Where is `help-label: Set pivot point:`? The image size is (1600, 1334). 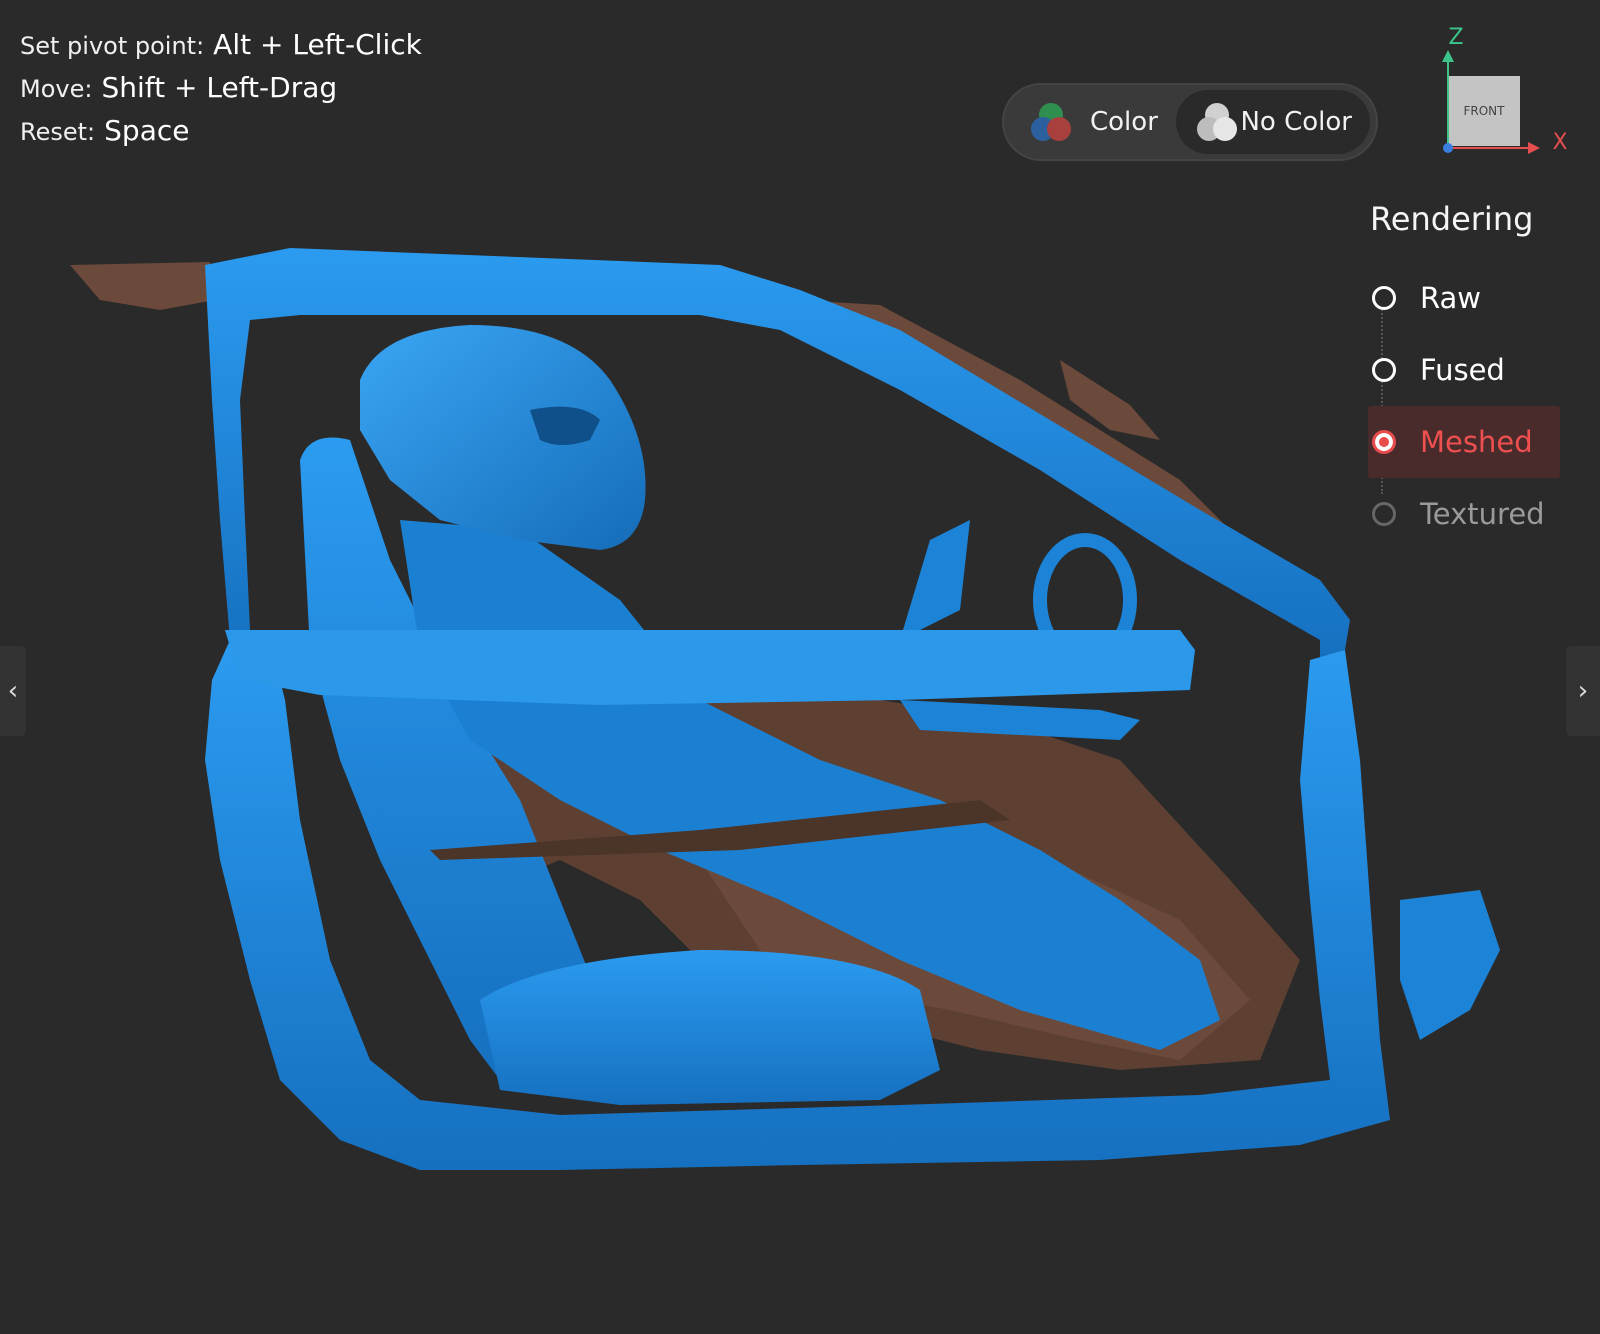
help-label: Set pivot point: is located at coordinates (112, 46).